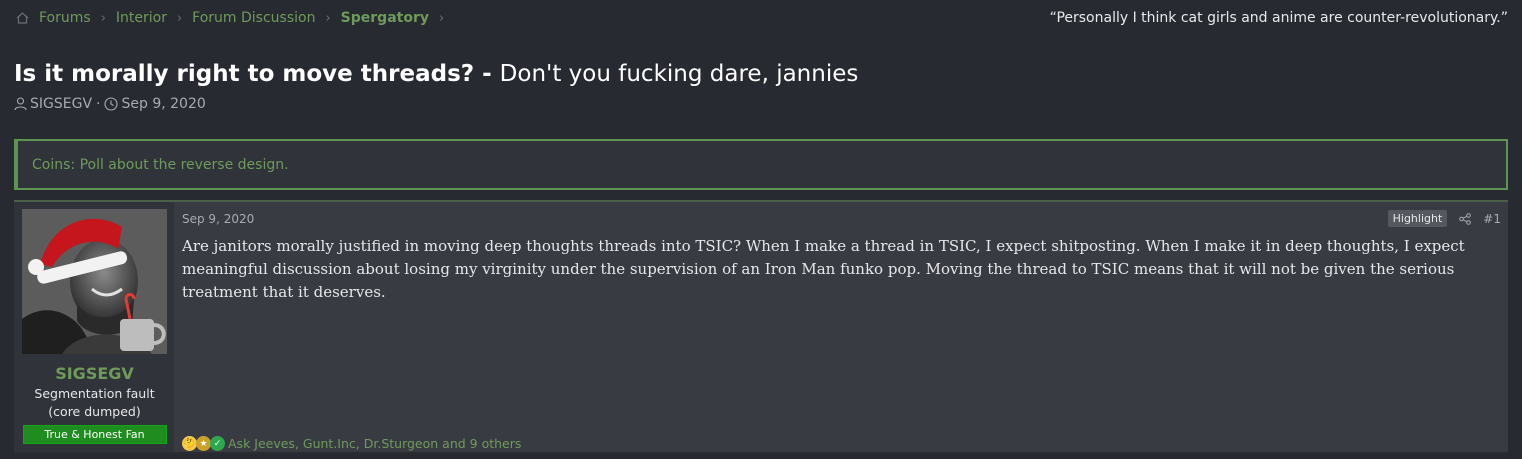  What do you see at coordinates (189, 443) in the screenshot?
I see `thinking-face-icon: 🤔` at bounding box center [189, 443].